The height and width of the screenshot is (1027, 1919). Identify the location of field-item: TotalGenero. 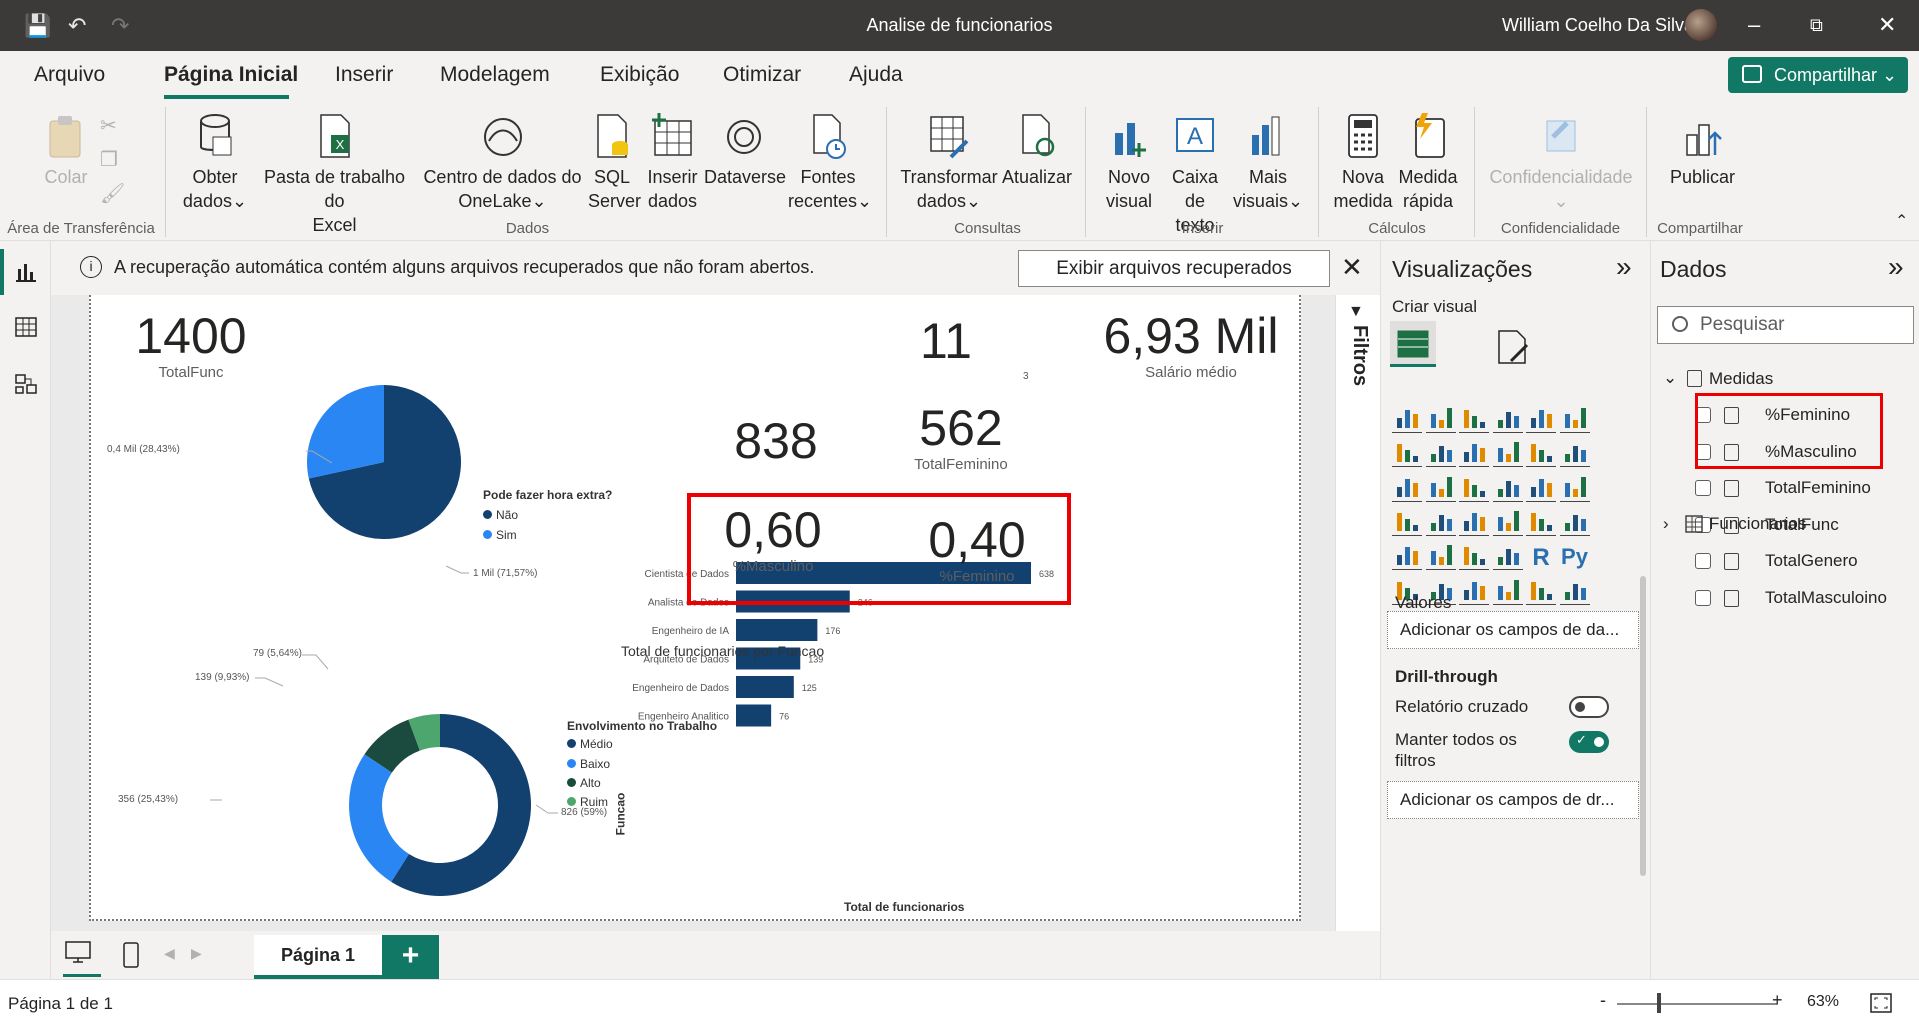
(1811, 561).